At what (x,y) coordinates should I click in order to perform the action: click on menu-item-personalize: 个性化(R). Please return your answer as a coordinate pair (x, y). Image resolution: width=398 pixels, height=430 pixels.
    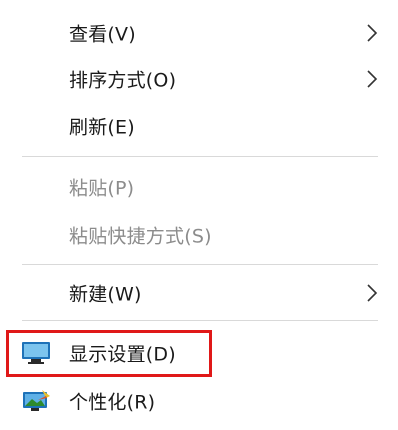
    Looking at the image, I should click on (199, 401).